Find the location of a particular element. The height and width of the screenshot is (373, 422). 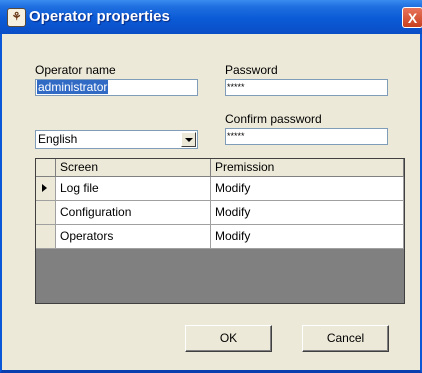

operator-name-value: administrator is located at coordinates (73, 87).